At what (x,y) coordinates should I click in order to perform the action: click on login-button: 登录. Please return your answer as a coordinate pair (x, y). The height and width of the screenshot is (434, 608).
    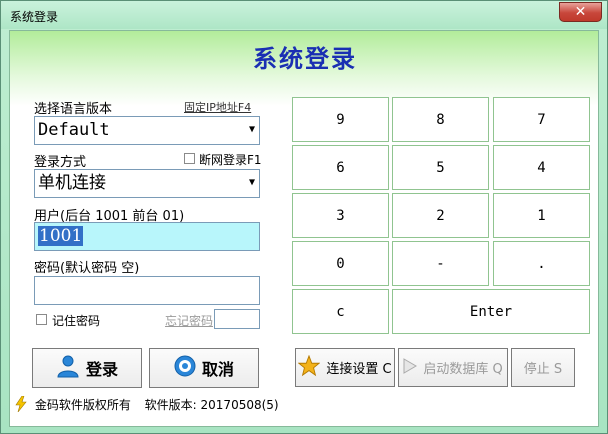
    Looking at the image, I should click on (87, 368).